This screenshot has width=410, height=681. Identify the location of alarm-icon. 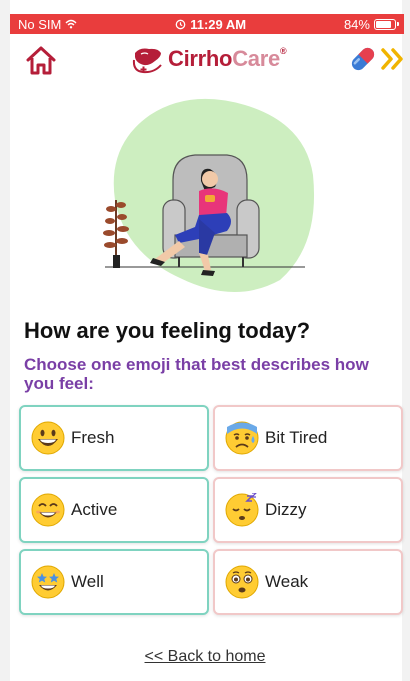
(180, 24).